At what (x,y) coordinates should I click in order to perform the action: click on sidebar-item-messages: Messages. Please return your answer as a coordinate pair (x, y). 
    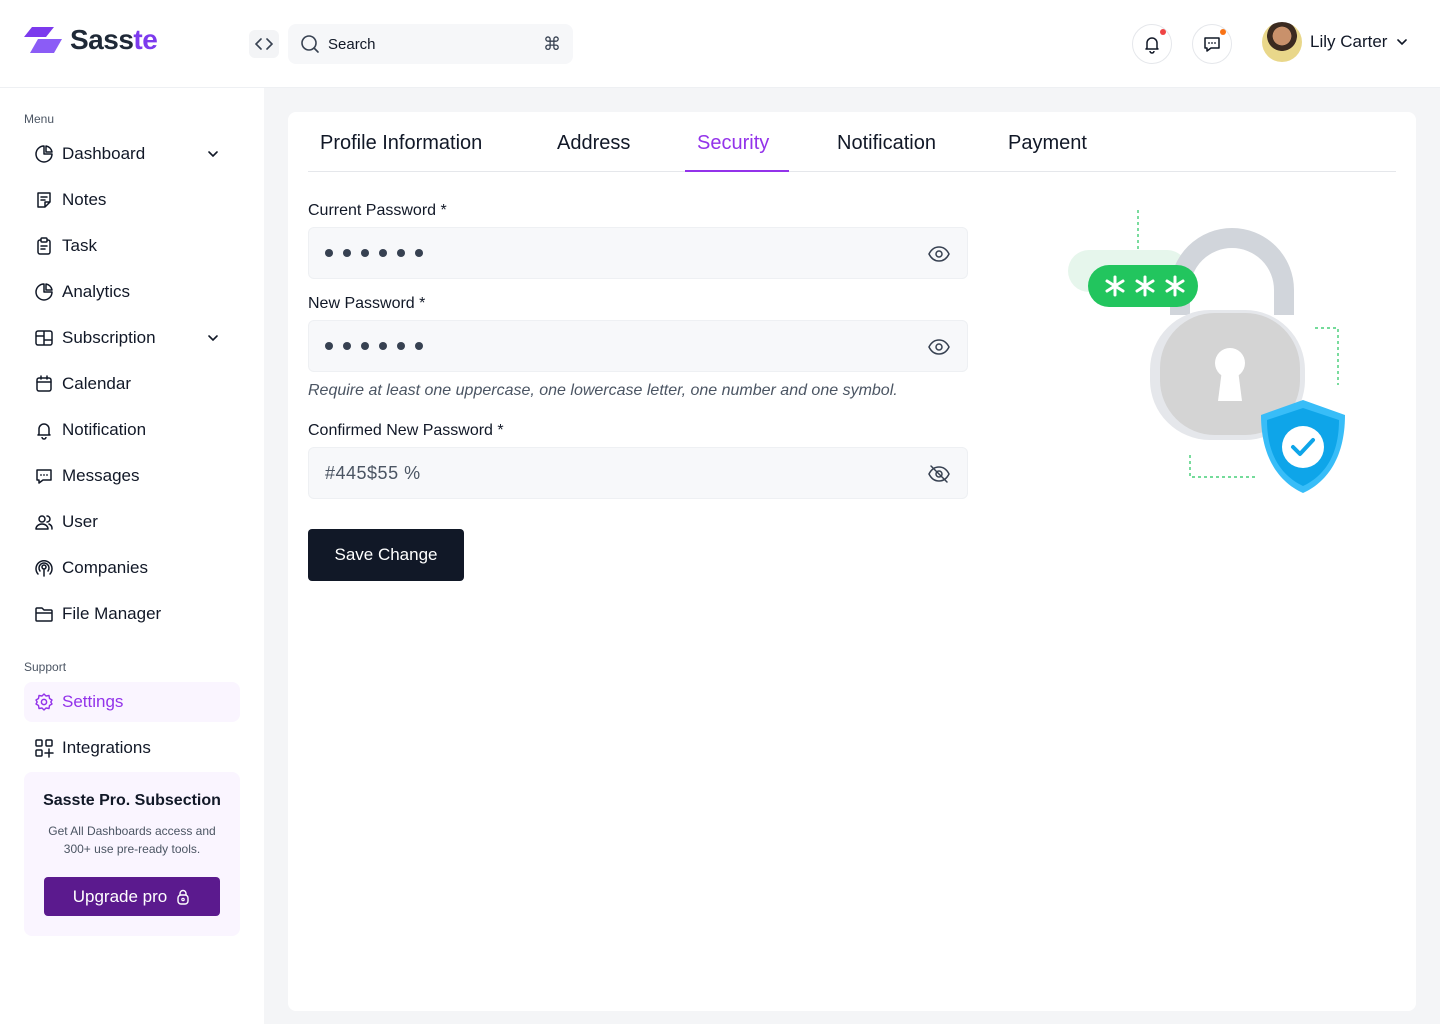
    Looking at the image, I should click on (132, 476).